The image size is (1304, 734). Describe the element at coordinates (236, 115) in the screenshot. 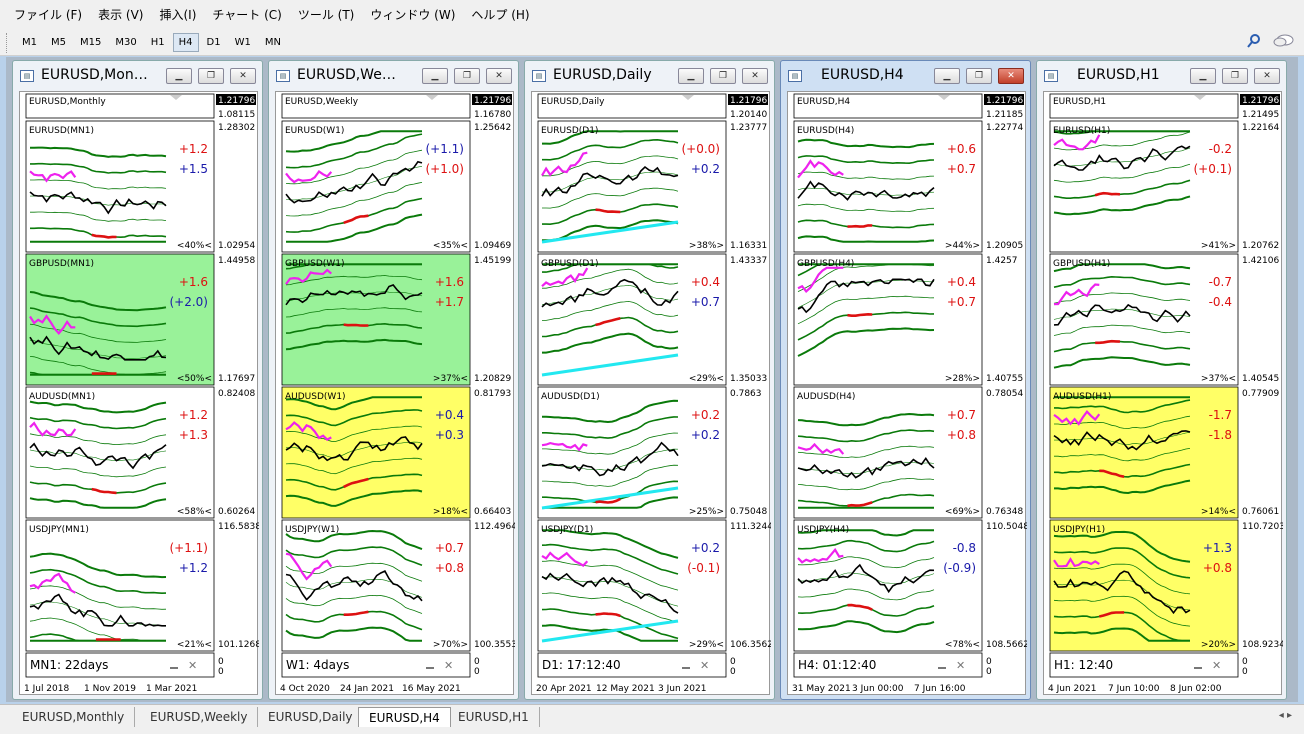

I see `main-scale-value: 1.08115` at that location.